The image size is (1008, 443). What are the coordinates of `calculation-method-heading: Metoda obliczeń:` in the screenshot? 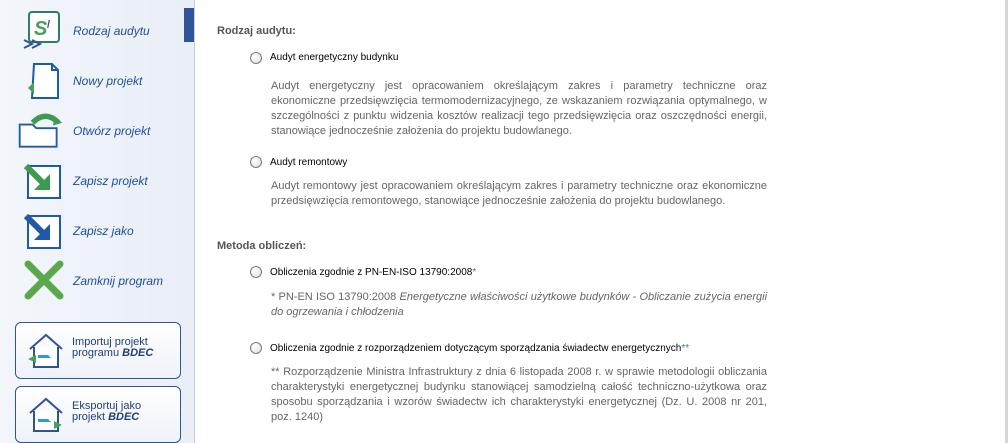 It's located at (262, 246).